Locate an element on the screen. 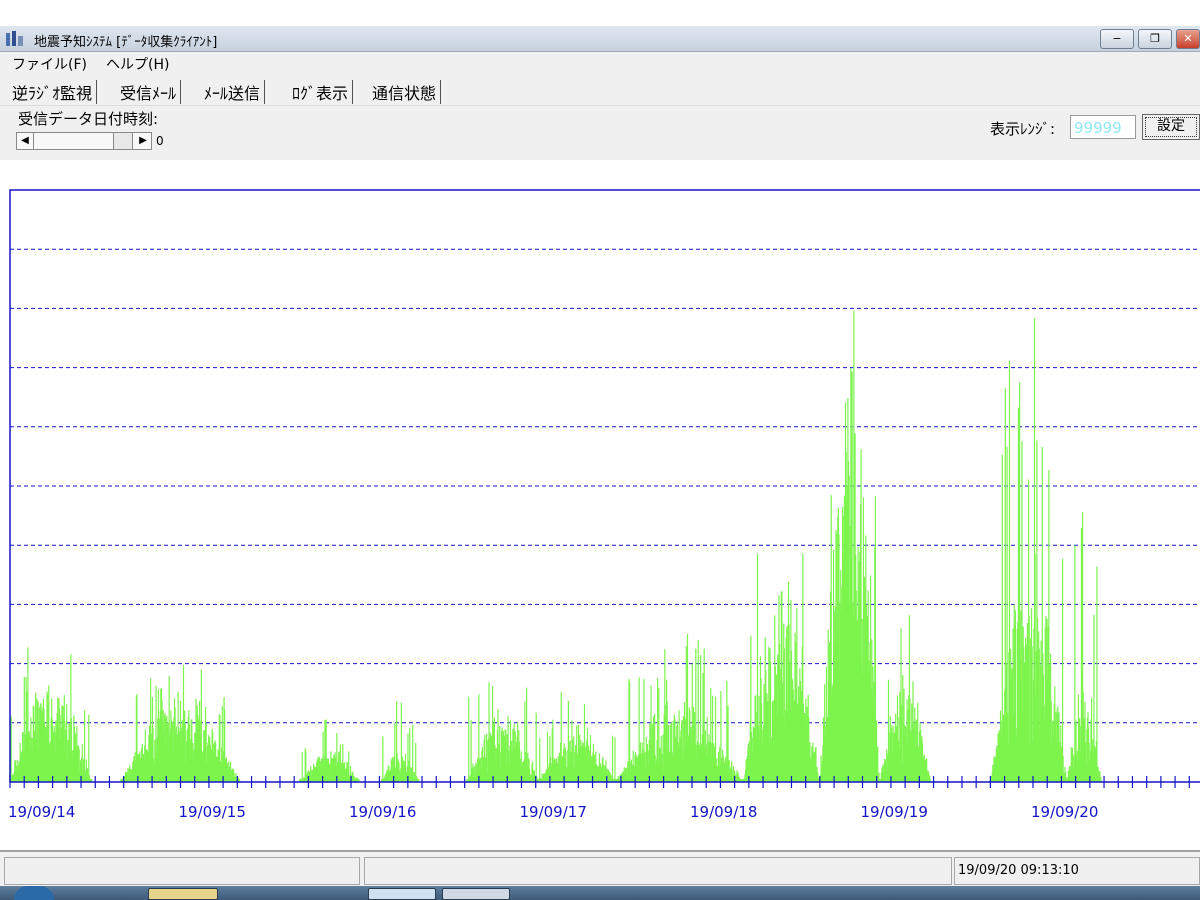 This screenshot has height=900, width=1200. tab-received-mail: 受信ﾒｰﾙ is located at coordinates (151, 92).